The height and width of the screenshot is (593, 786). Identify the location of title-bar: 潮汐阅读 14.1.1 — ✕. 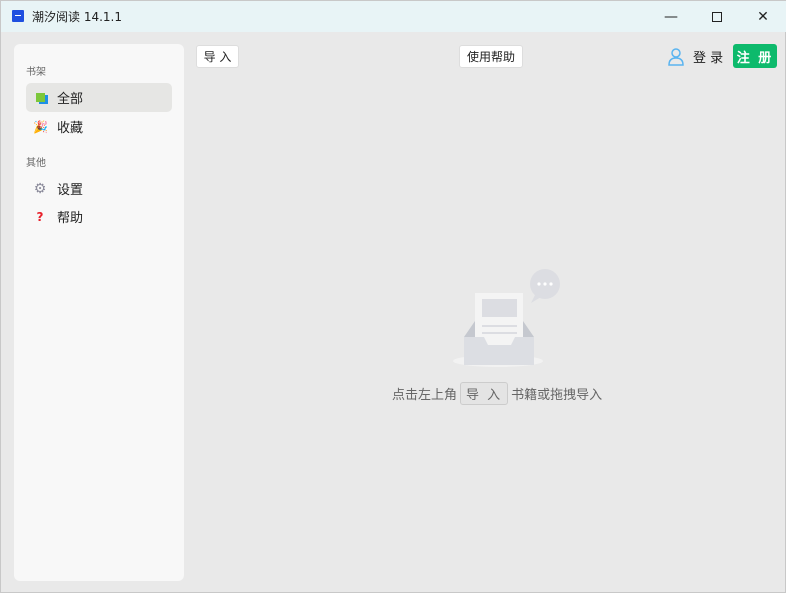
(393, 16).